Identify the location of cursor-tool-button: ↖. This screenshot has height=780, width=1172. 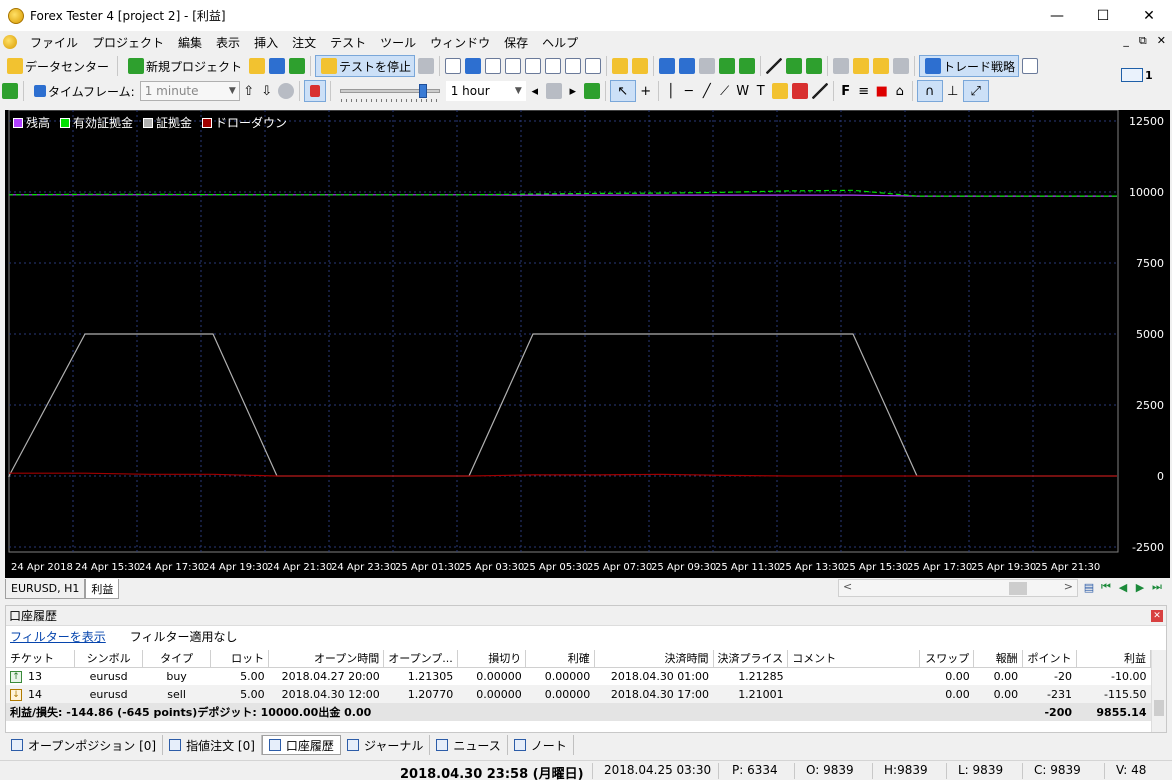
(622, 91).